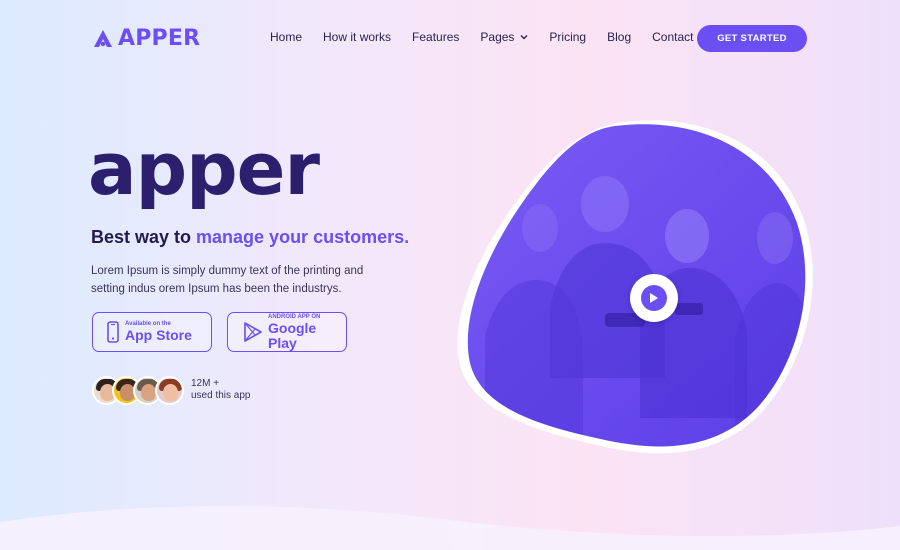  Describe the element at coordinates (204, 169) in the screenshot. I see `hero-title: apper` at that location.